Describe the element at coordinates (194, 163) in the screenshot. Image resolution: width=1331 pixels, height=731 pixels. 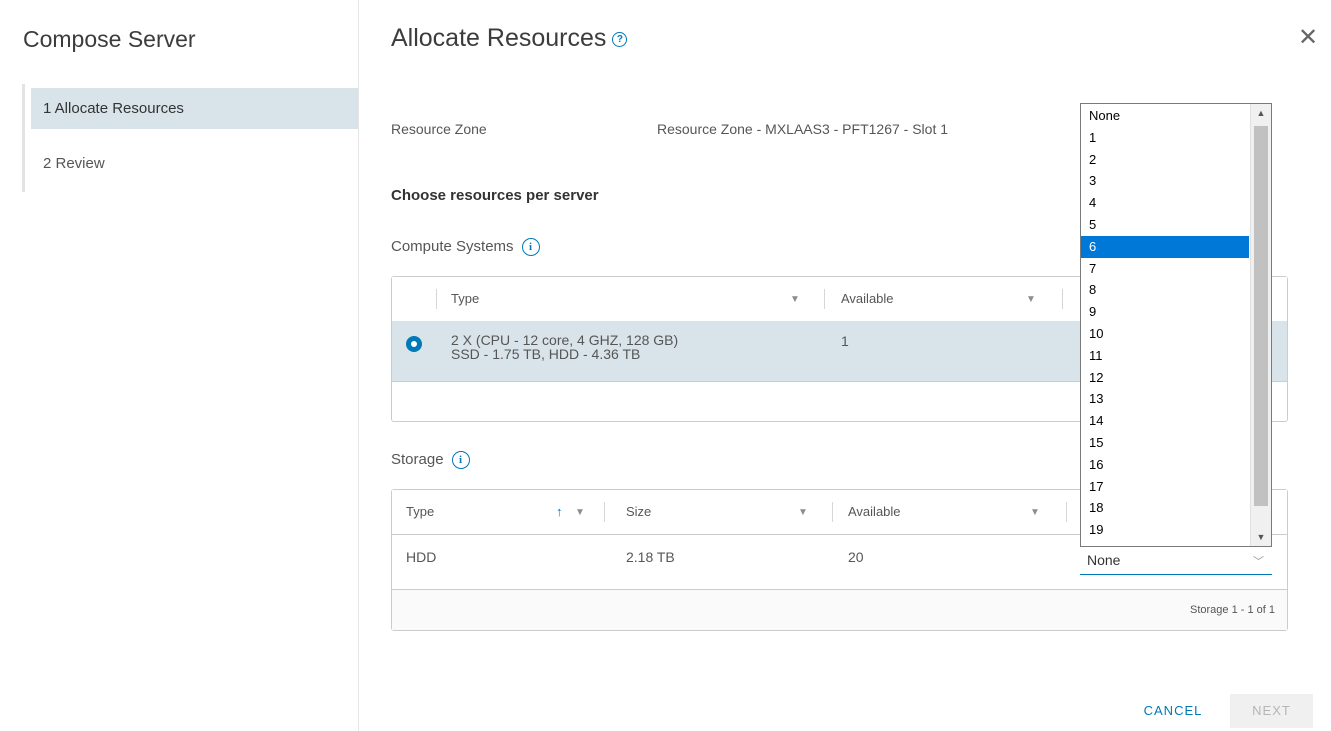
I see `step-review: 2 Review` at that location.